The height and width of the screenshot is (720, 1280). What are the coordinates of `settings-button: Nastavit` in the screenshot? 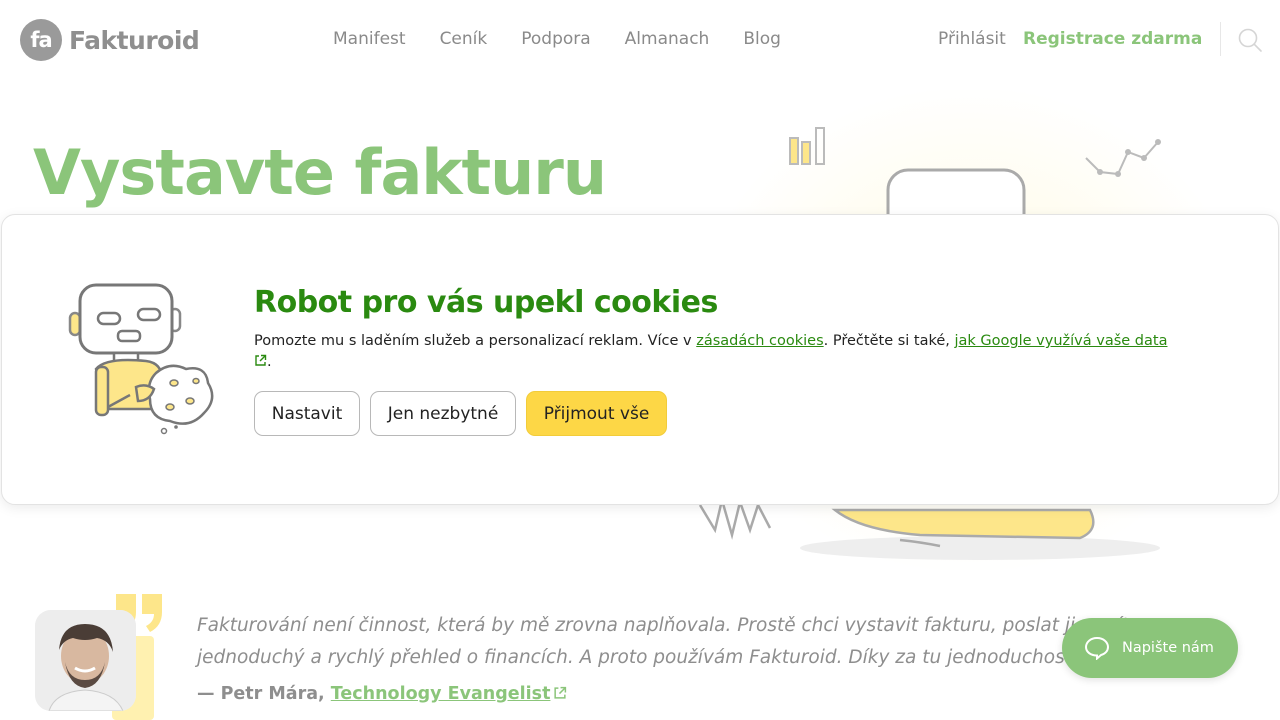 It's located at (307, 413).